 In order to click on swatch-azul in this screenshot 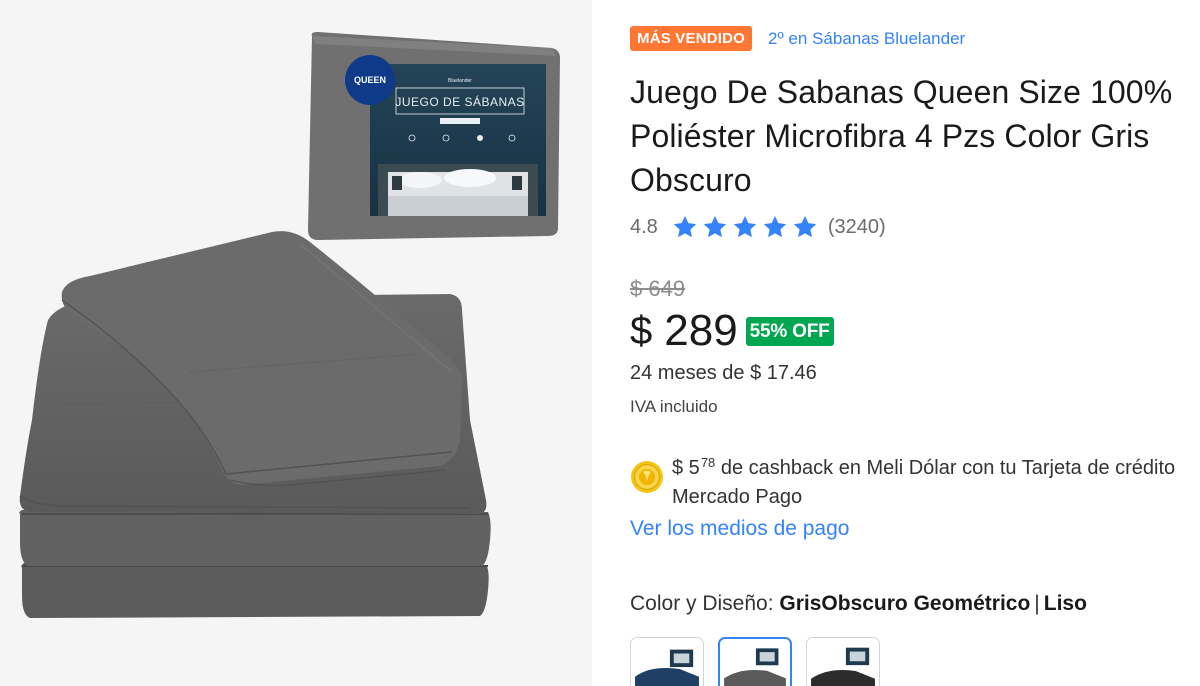, I will do `click(667, 661)`.